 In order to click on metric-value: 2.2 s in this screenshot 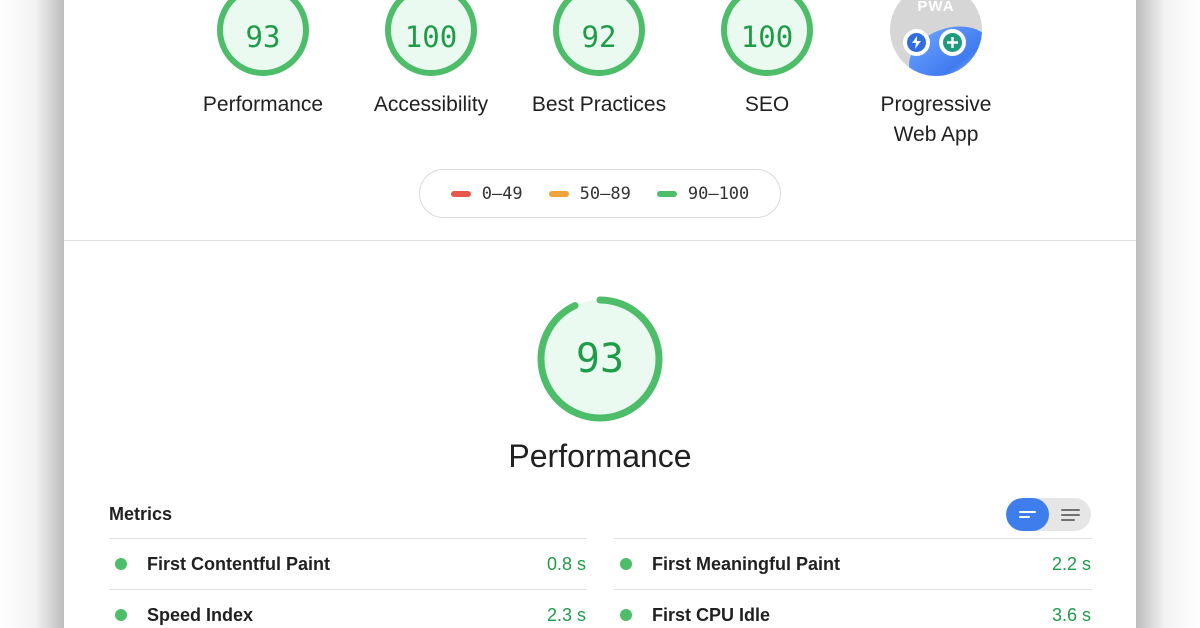, I will do `click(1071, 563)`.